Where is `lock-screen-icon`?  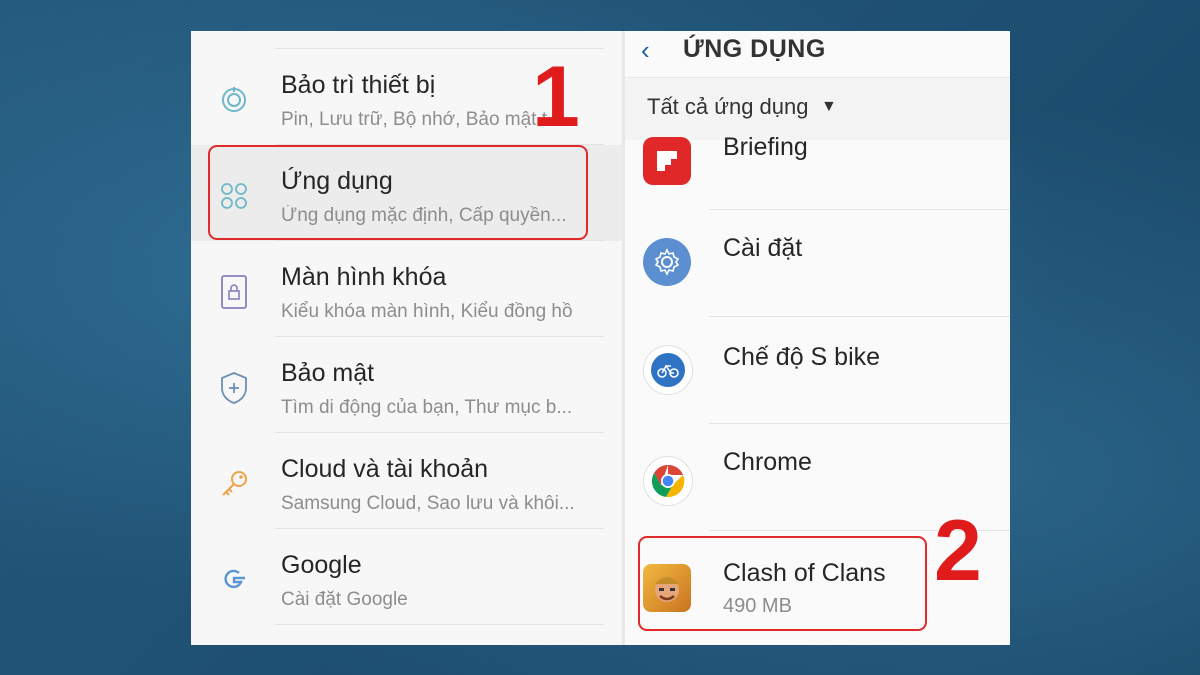
lock-screen-icon is located at coordinates (234, 292).